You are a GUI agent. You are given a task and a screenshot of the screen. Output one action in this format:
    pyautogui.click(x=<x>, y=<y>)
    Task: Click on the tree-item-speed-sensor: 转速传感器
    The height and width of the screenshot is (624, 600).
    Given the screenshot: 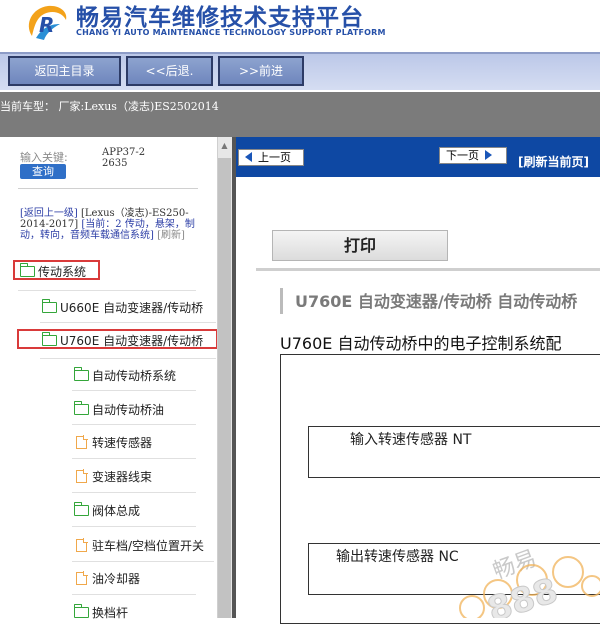 What is the action you would take?
    pyautogui.click(x=114, y=443)
    